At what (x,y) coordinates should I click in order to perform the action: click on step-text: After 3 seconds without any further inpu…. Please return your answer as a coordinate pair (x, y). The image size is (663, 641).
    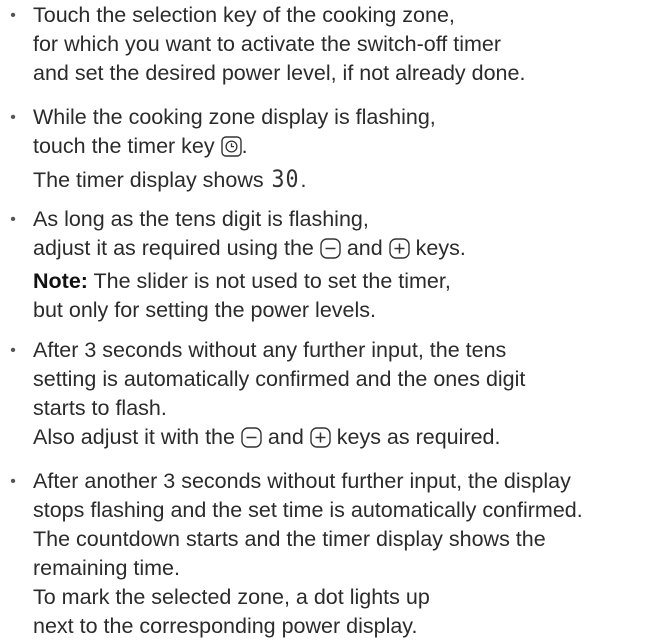
    Looking at the image, I should click on (270, 350).